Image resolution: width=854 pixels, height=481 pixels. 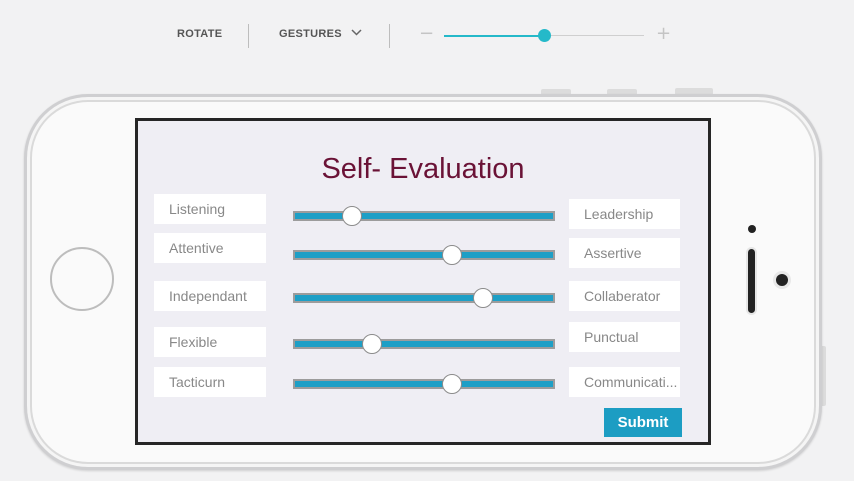 I want to click on gestures-label: GESTURES, so click(x=310, y=34).